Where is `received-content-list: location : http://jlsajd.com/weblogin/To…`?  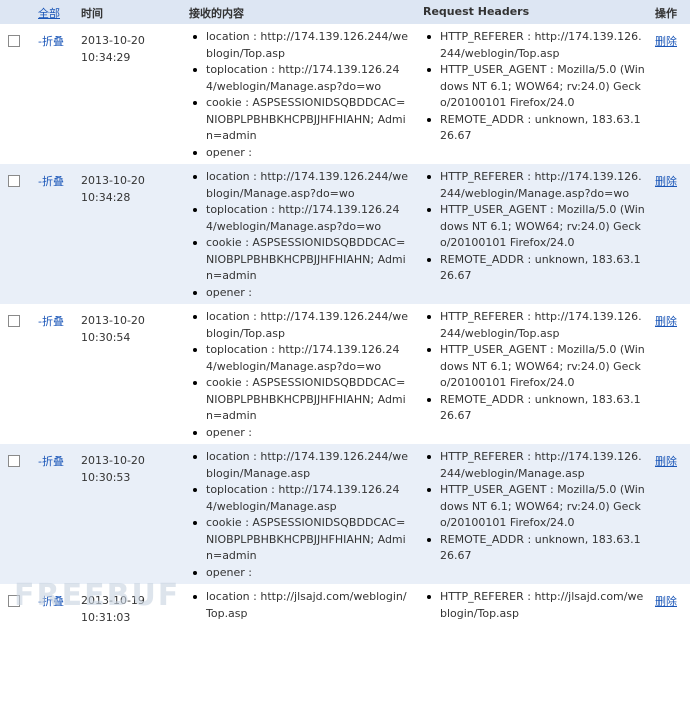
received-content-list: location : http://jlsajd.com/weblogin/To… is located at coordinates (299, 605).